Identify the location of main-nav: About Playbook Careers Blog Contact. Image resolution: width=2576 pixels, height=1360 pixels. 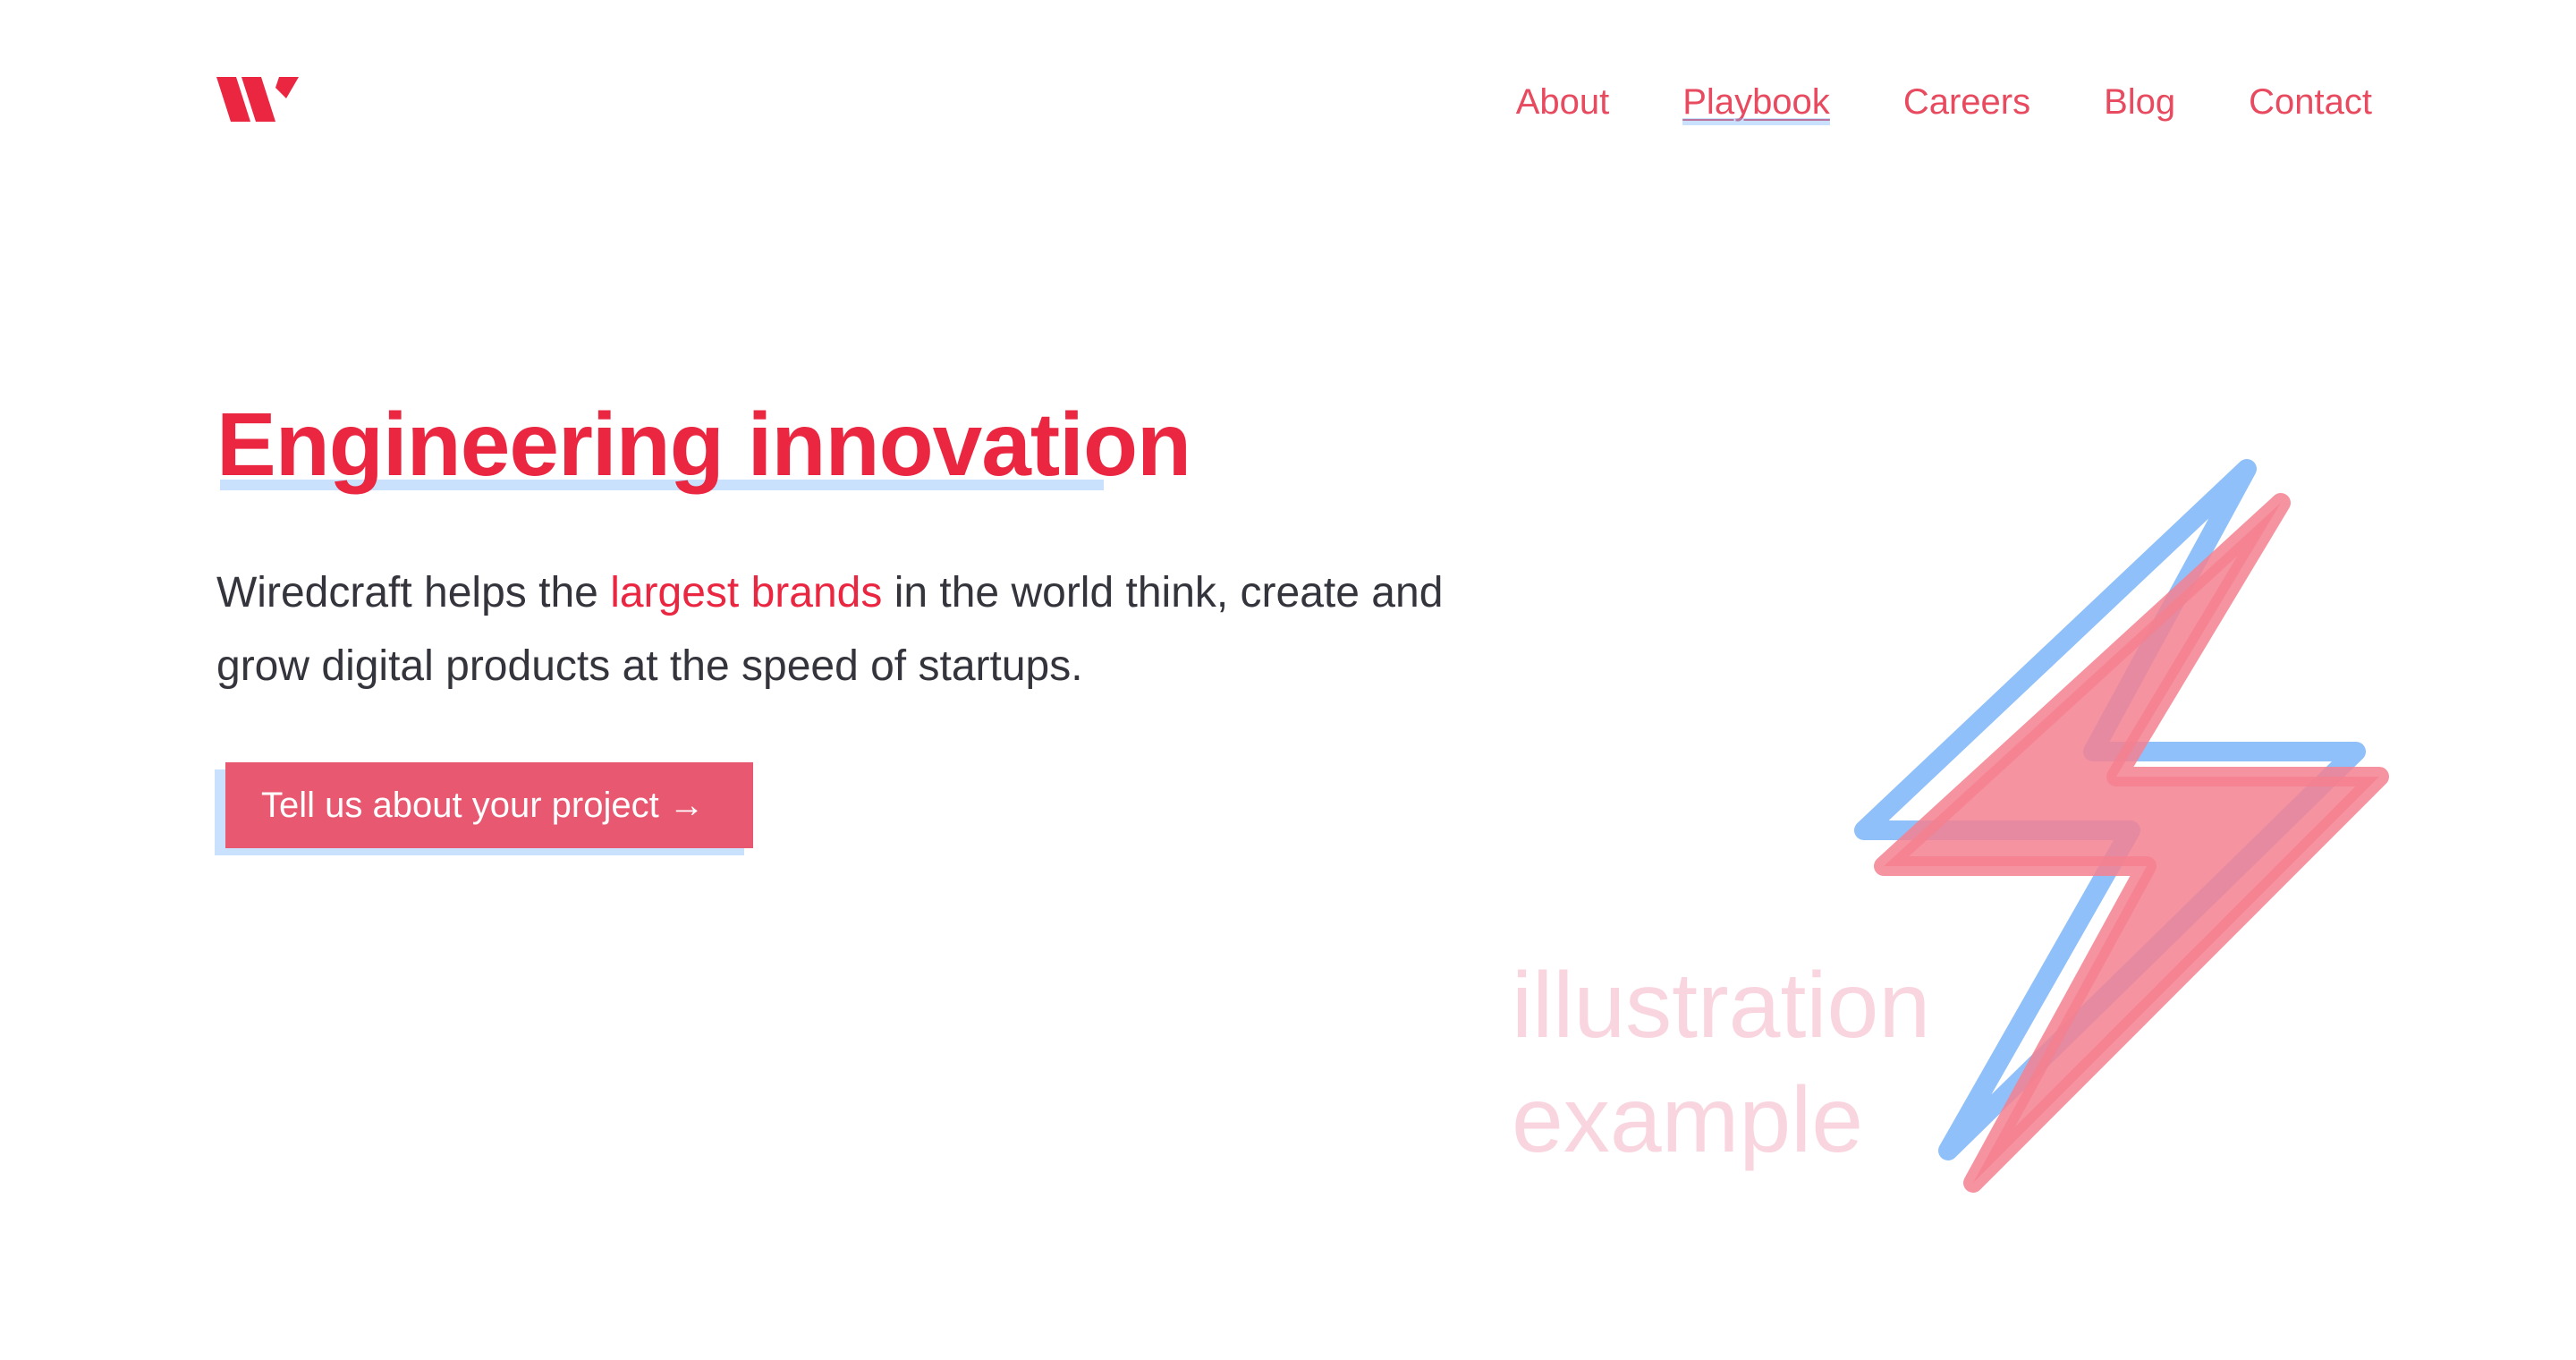
(1944, 102).